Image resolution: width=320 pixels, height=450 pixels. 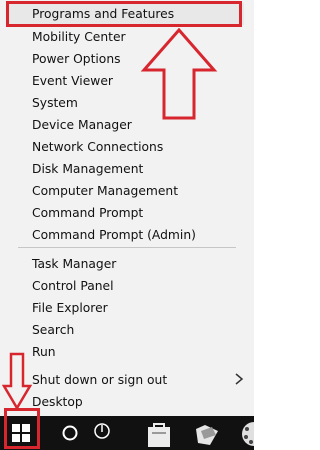 What do you see at coordinates (114, 235) in the screenshot?
I see `menu-item-command-prompt-admin: Command Prompt (Admin)` at bounding box center [114, 235].